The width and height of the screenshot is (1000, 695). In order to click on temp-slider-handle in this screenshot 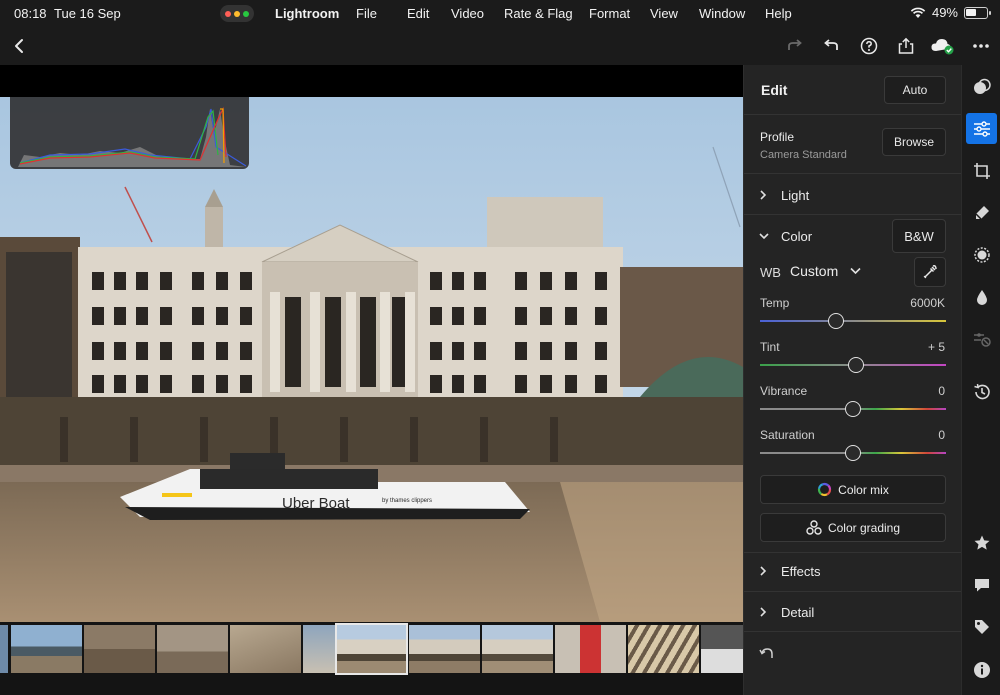, I will do `click(836, 321)`.